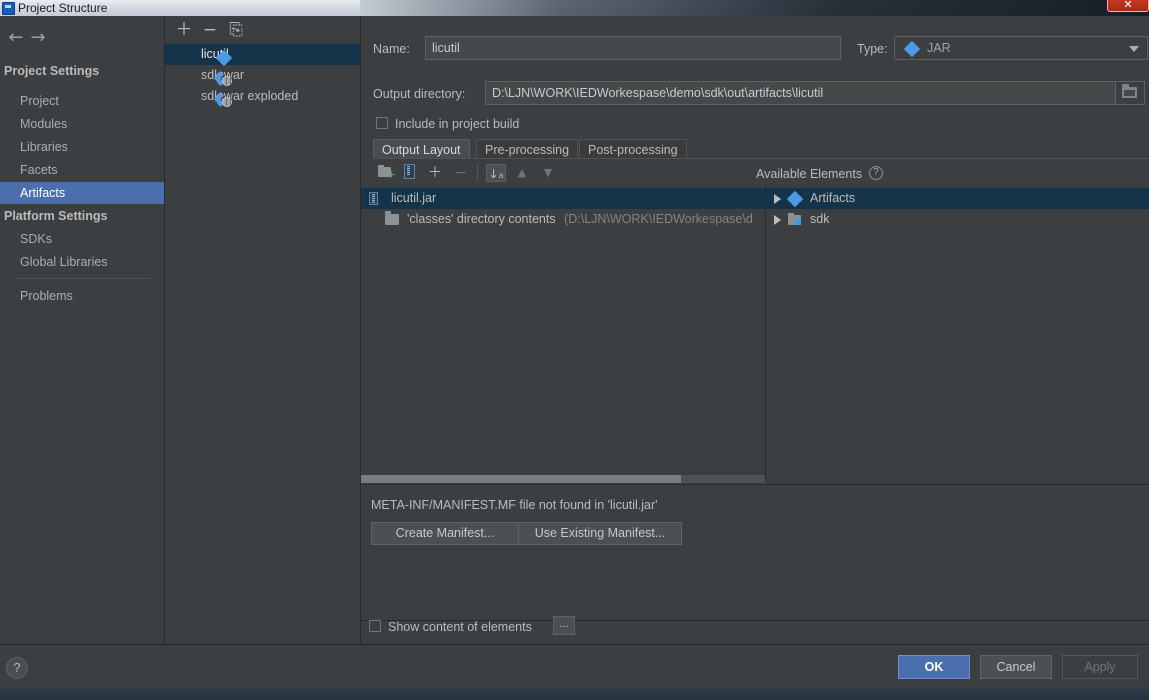  I want to click on forward-arrow-icon: →, so click(38, 38).